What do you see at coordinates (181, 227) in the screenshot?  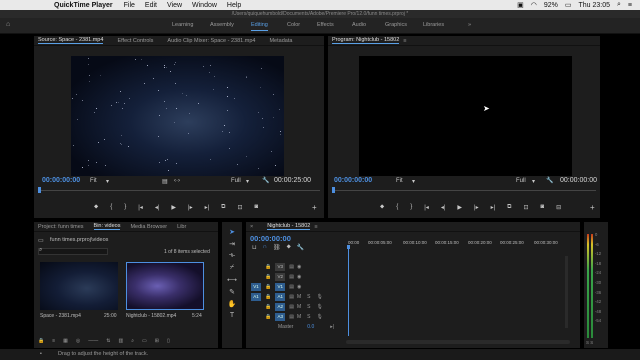 I see `tab-libraries: Libr` at bounding box center [181, 227].